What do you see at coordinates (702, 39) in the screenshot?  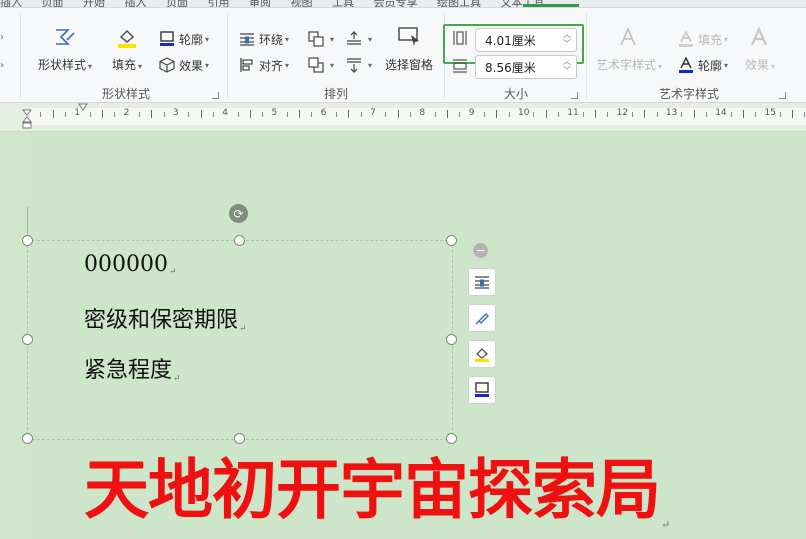 I see `text-fill-button: 填充 ▾` at bounding box center [702, 39].